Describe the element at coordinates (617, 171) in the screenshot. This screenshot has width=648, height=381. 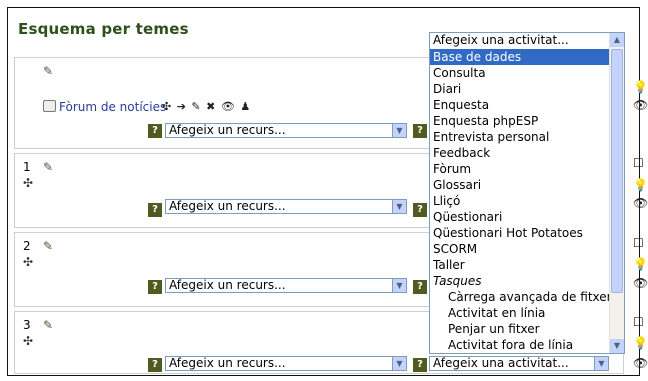
I see `scrollbar-thumb` at that location.